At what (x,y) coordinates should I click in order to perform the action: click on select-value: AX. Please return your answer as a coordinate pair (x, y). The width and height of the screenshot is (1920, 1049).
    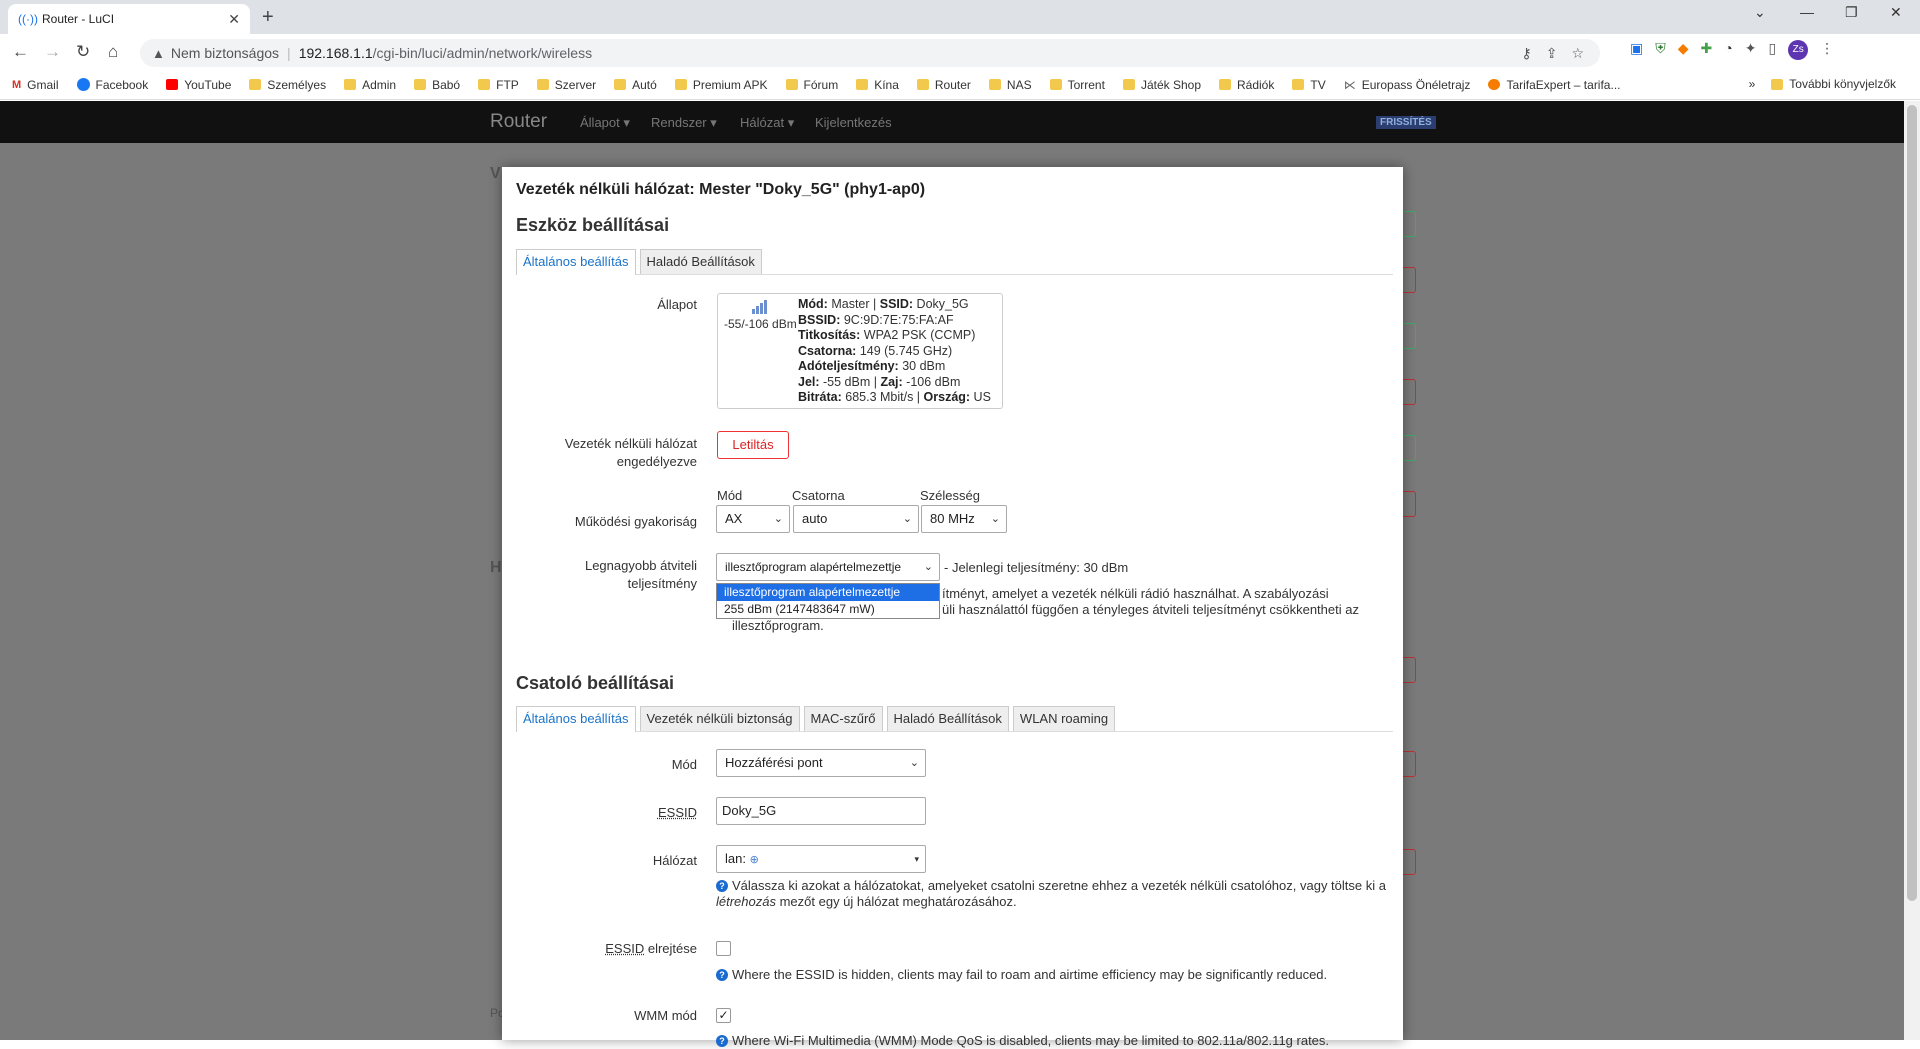
    Looking at the image, I should click on (734, 518).